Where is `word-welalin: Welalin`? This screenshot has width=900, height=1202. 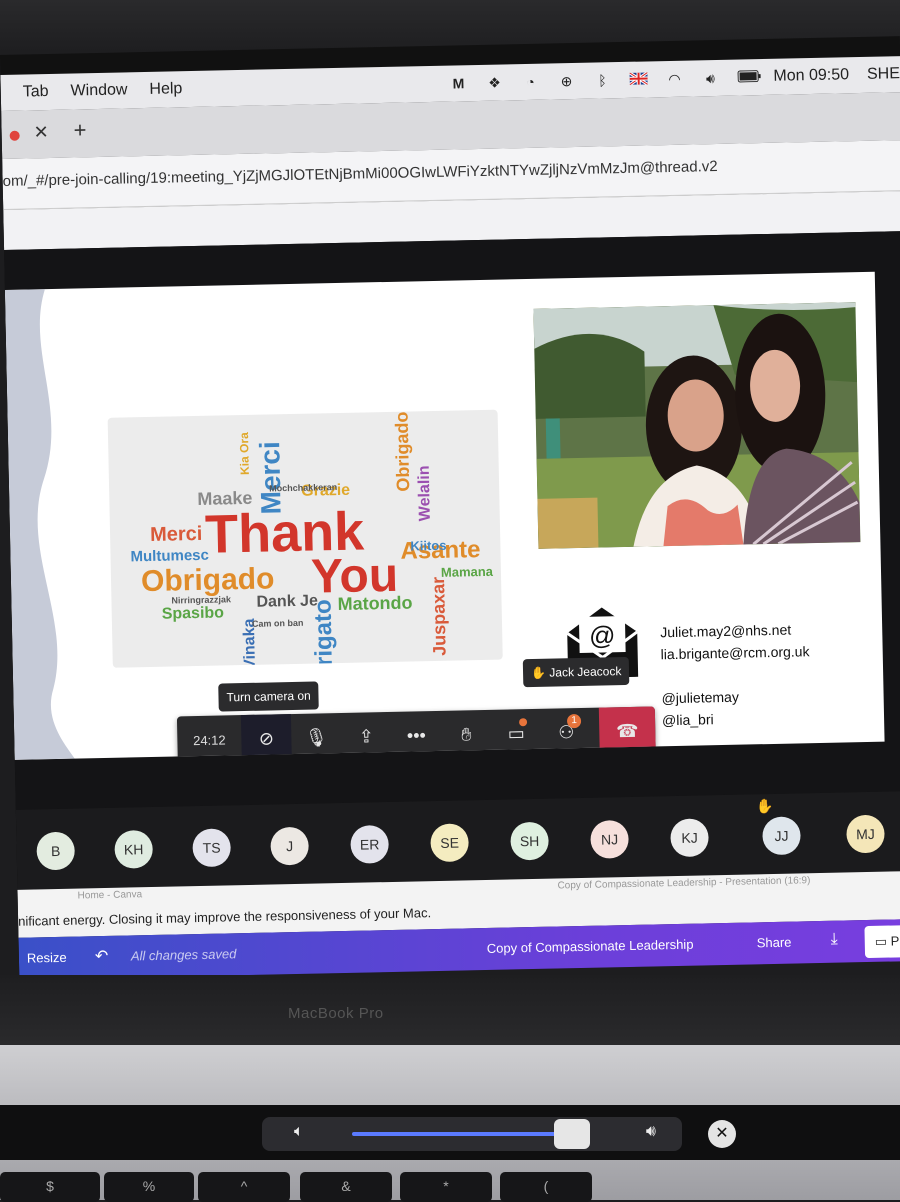
word-welalin: Welalin is located at coordinates (425, 493).